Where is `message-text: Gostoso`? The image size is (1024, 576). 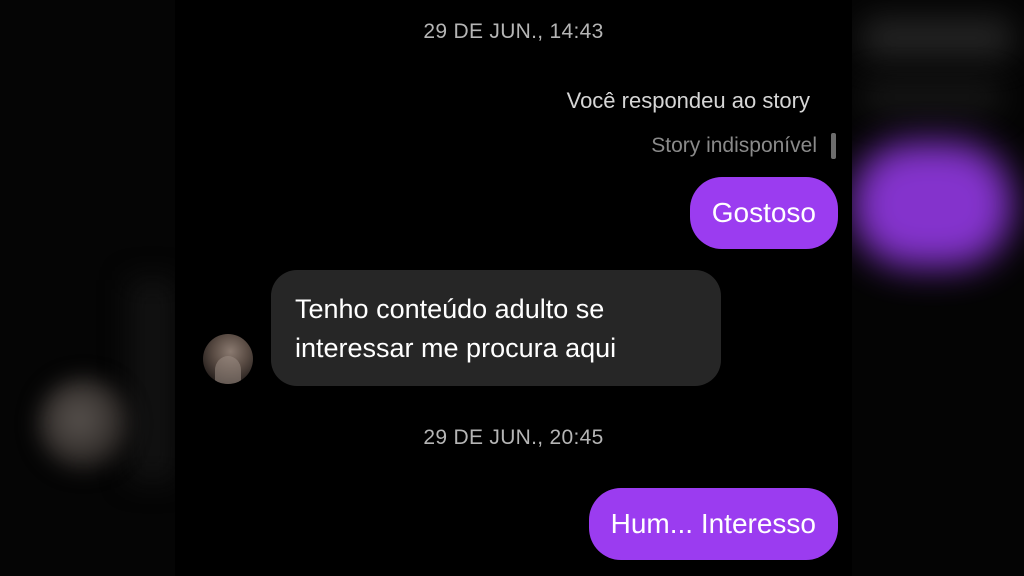 message-text: Gostoso is located at coordinates (763, 212).